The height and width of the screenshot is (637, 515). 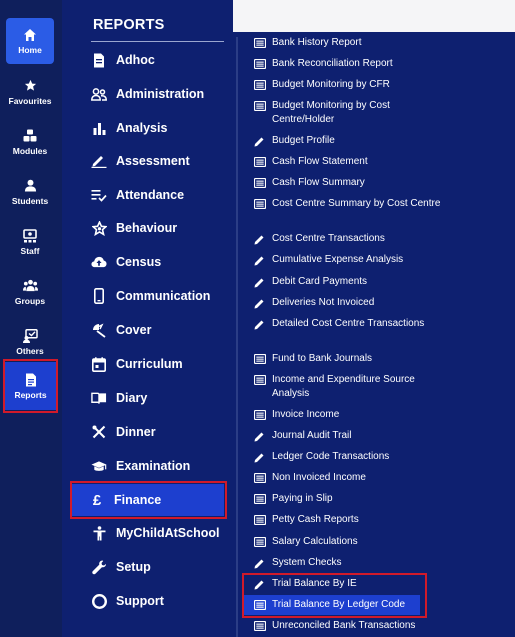 What do you see at coordinates (156, 398) in the screenshot?
I see `category-diary: Diary` at bounding box center [156, 398].